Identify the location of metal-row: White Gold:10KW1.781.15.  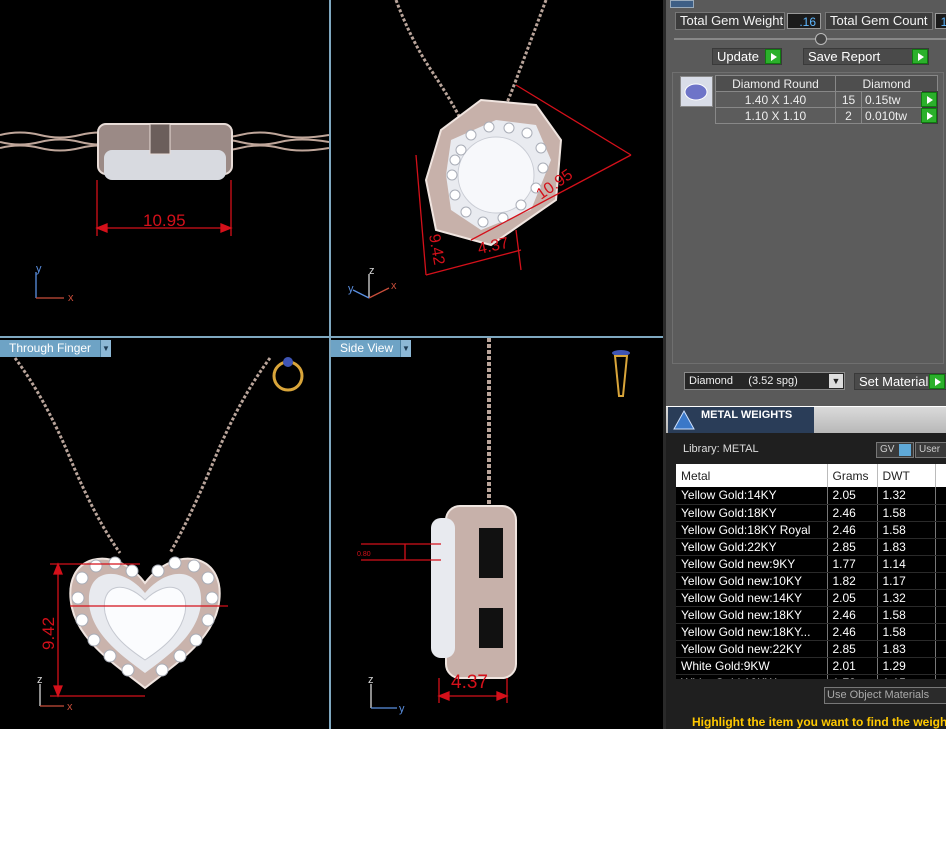
(811, 676).